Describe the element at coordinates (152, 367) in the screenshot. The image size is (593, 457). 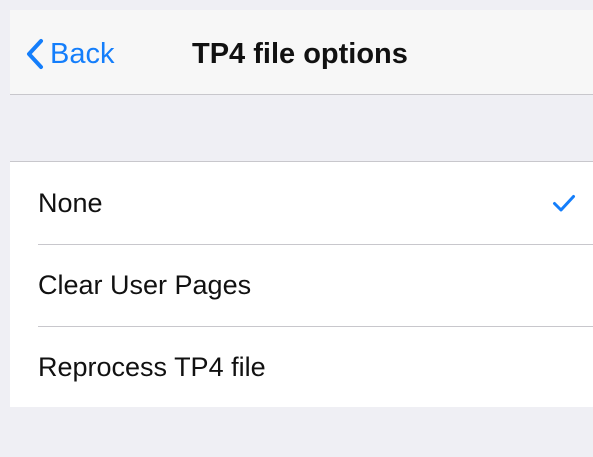
I see `option-label: Reprocess TP4 file` at that location.